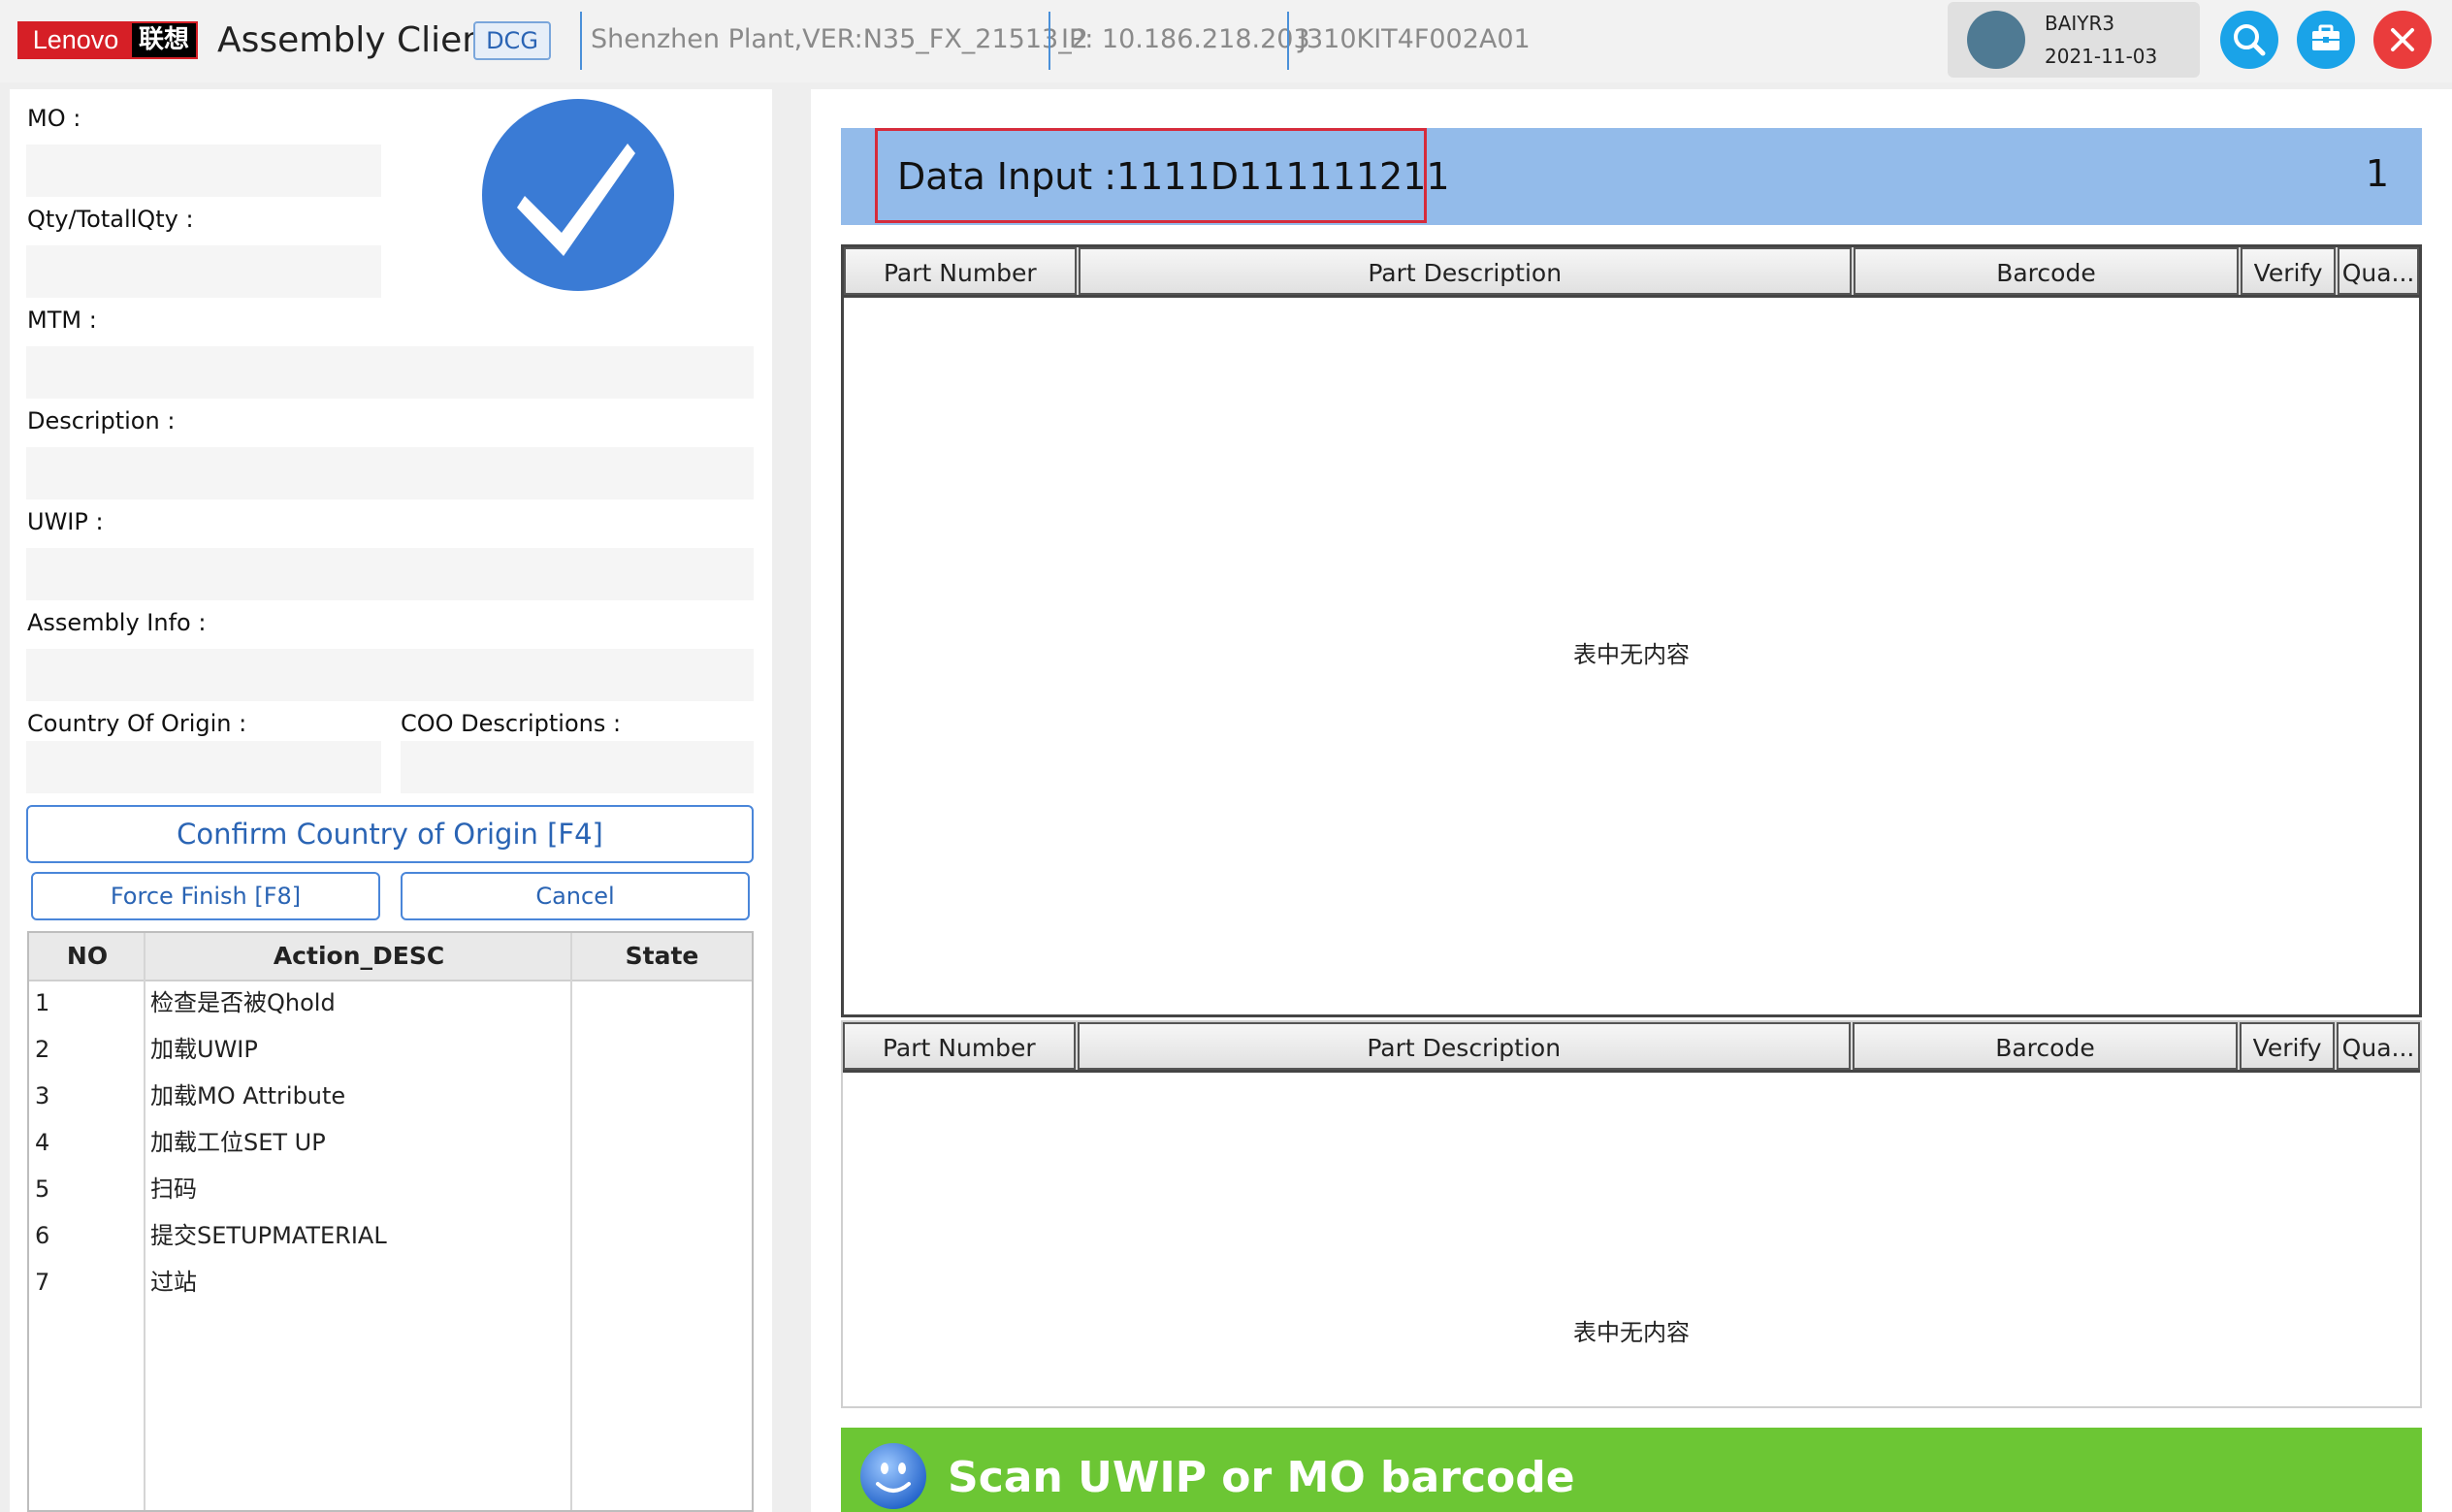 The image size is (2452, 1512). I want to click on row-action-desc: 检查是否被Qhold, so click(243, 1002).